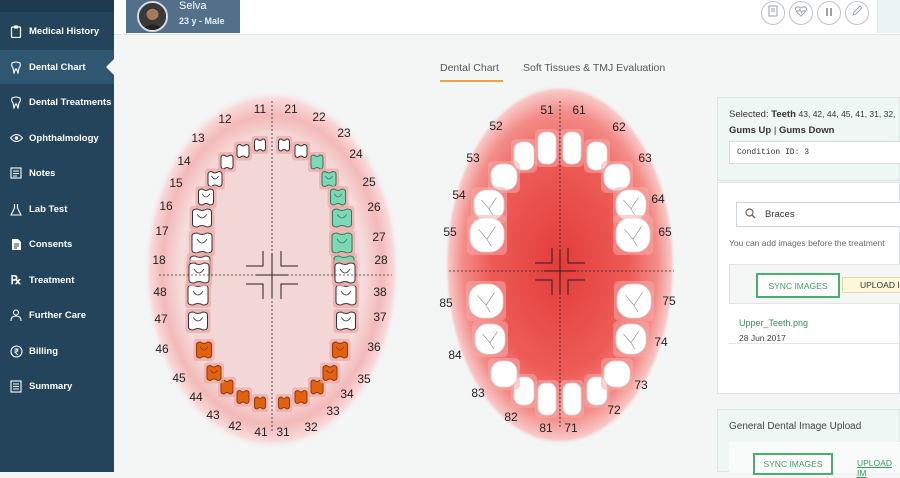 The height and width of the screenshot is (478, 900). I want to click on header-edge-panel, so click(888, 16).